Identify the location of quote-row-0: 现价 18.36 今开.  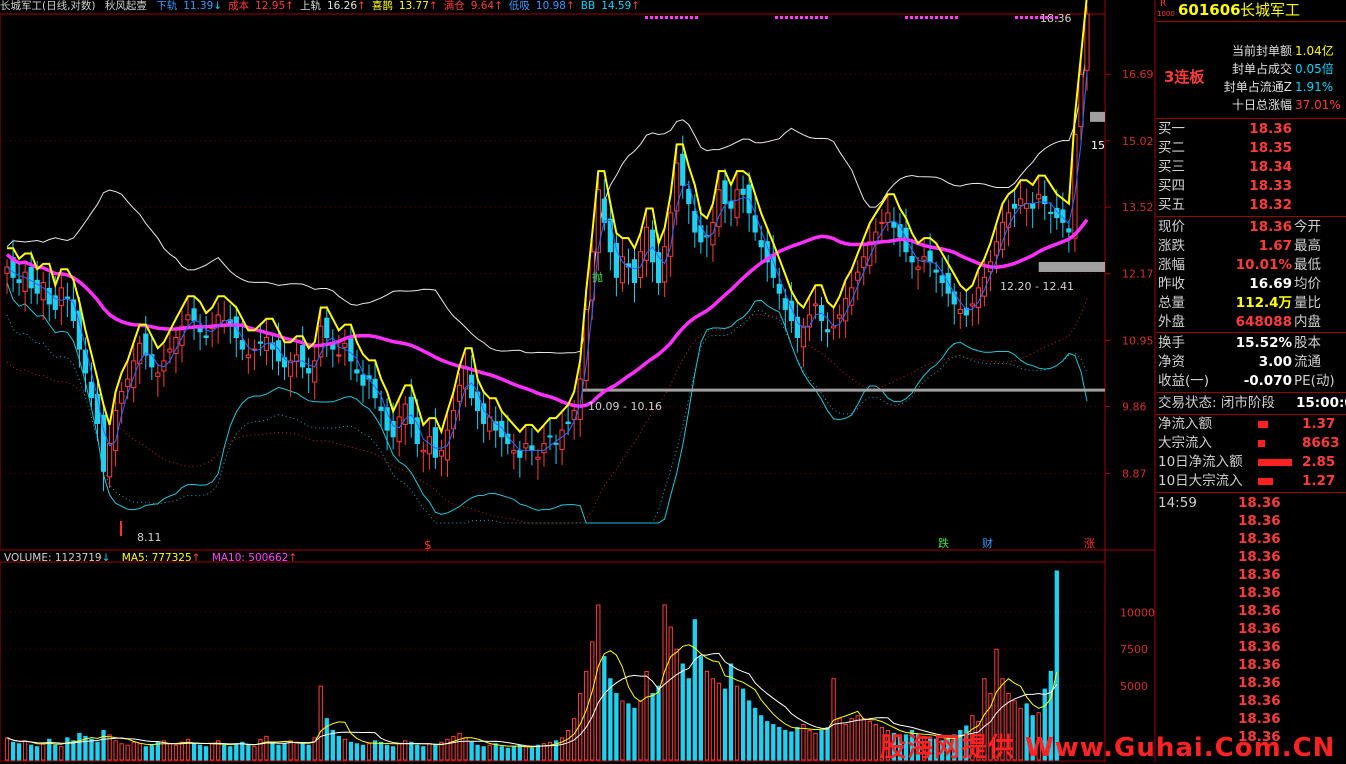
(1251, 227).